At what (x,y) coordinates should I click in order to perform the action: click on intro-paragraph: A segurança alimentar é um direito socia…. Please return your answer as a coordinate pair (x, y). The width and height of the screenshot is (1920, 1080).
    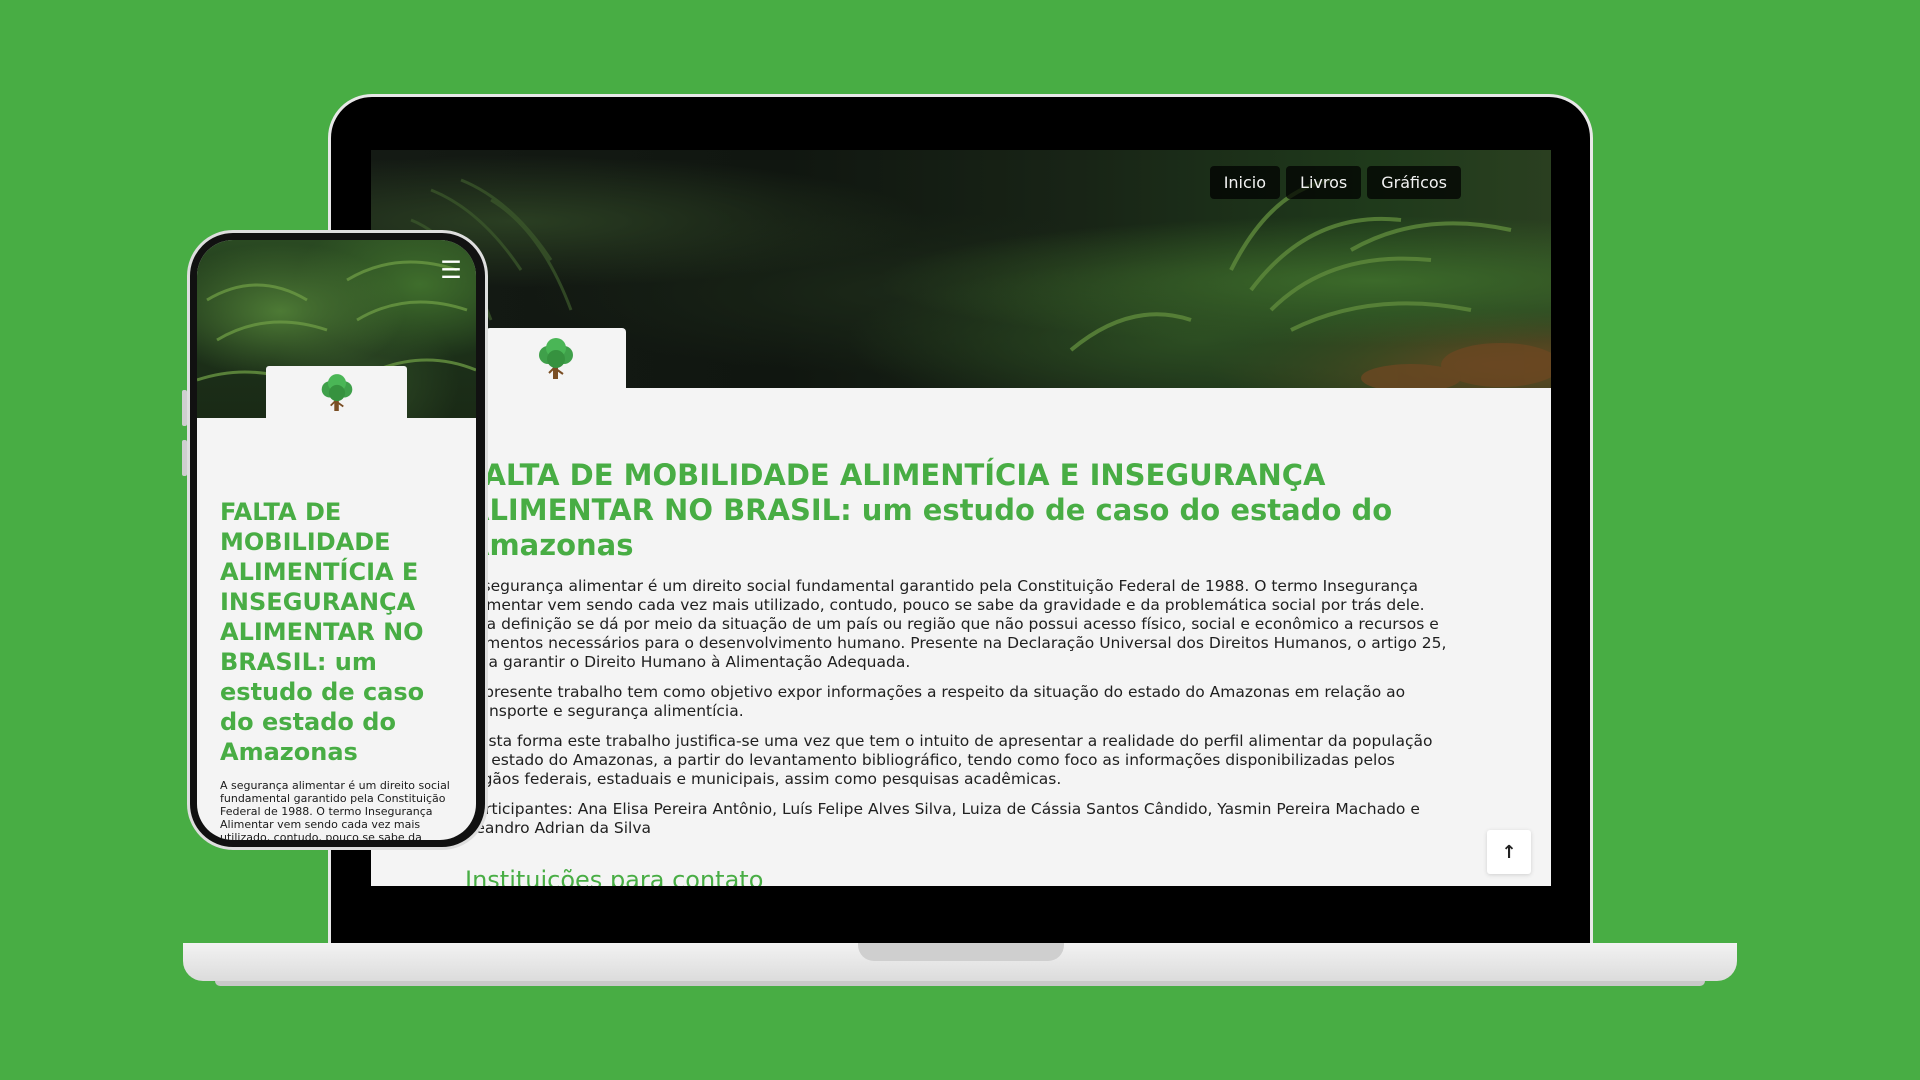
    Looking at the image, I should click on (957, 624).